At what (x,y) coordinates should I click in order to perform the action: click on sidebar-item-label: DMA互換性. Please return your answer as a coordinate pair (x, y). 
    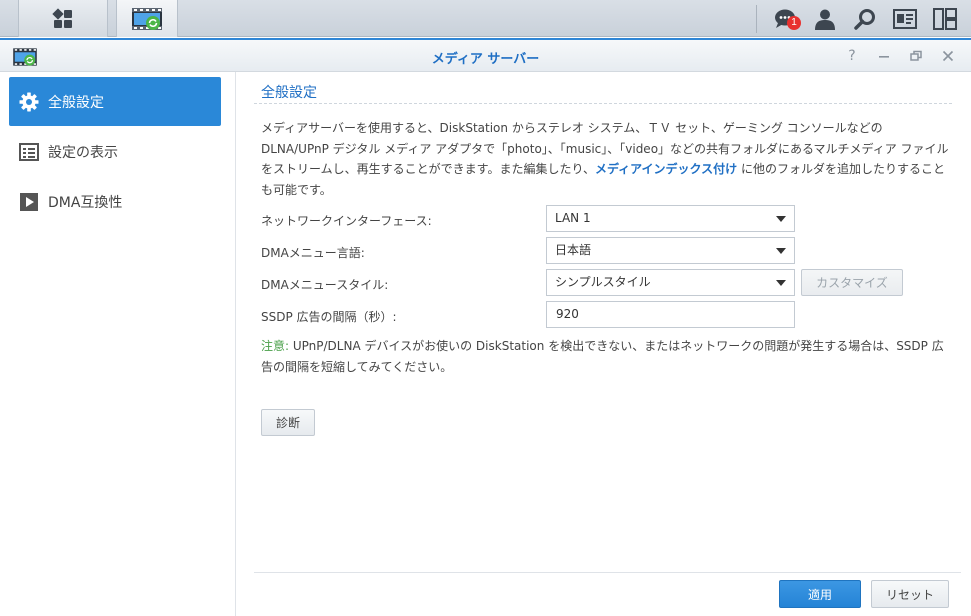
    Looking at the image, I should click on (85, 202).